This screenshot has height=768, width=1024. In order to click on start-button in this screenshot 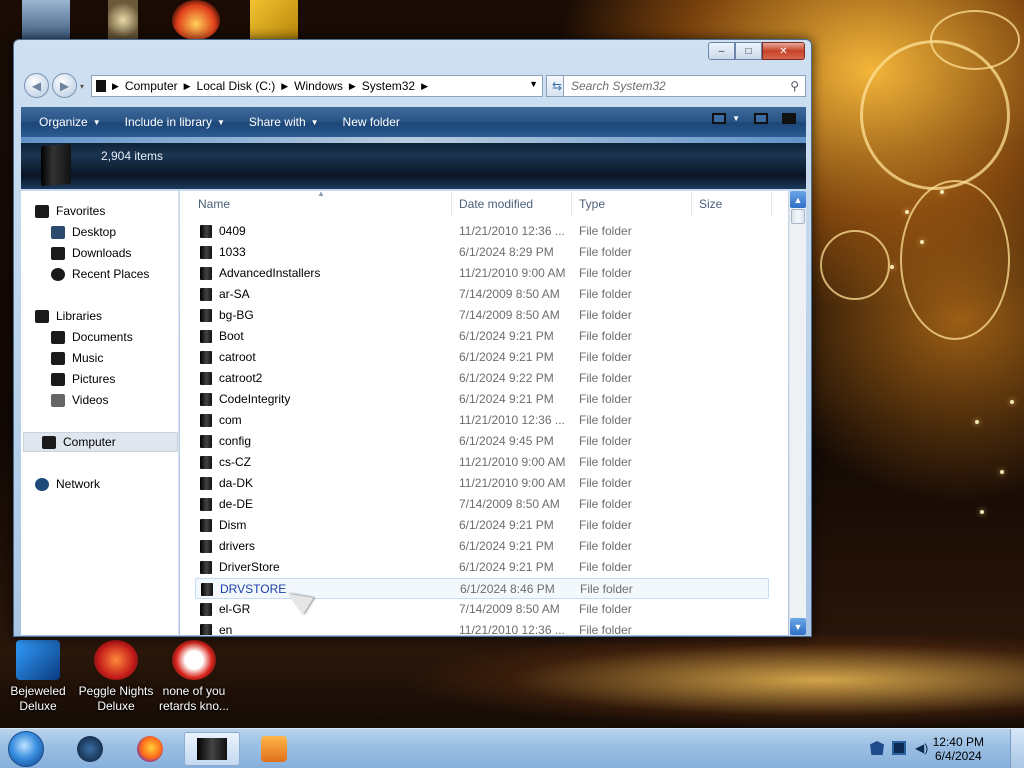, I will do `click(26, 749)`.